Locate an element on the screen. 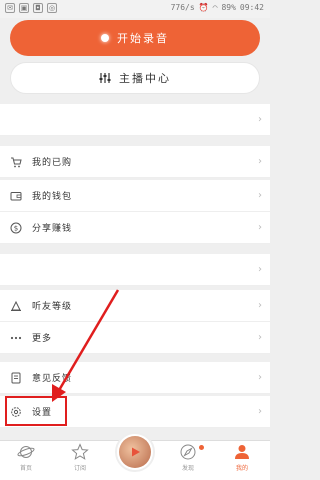 This screenshot has width=320, height=480. wifi-icon: ◠ is located at coordinates (215, 7).